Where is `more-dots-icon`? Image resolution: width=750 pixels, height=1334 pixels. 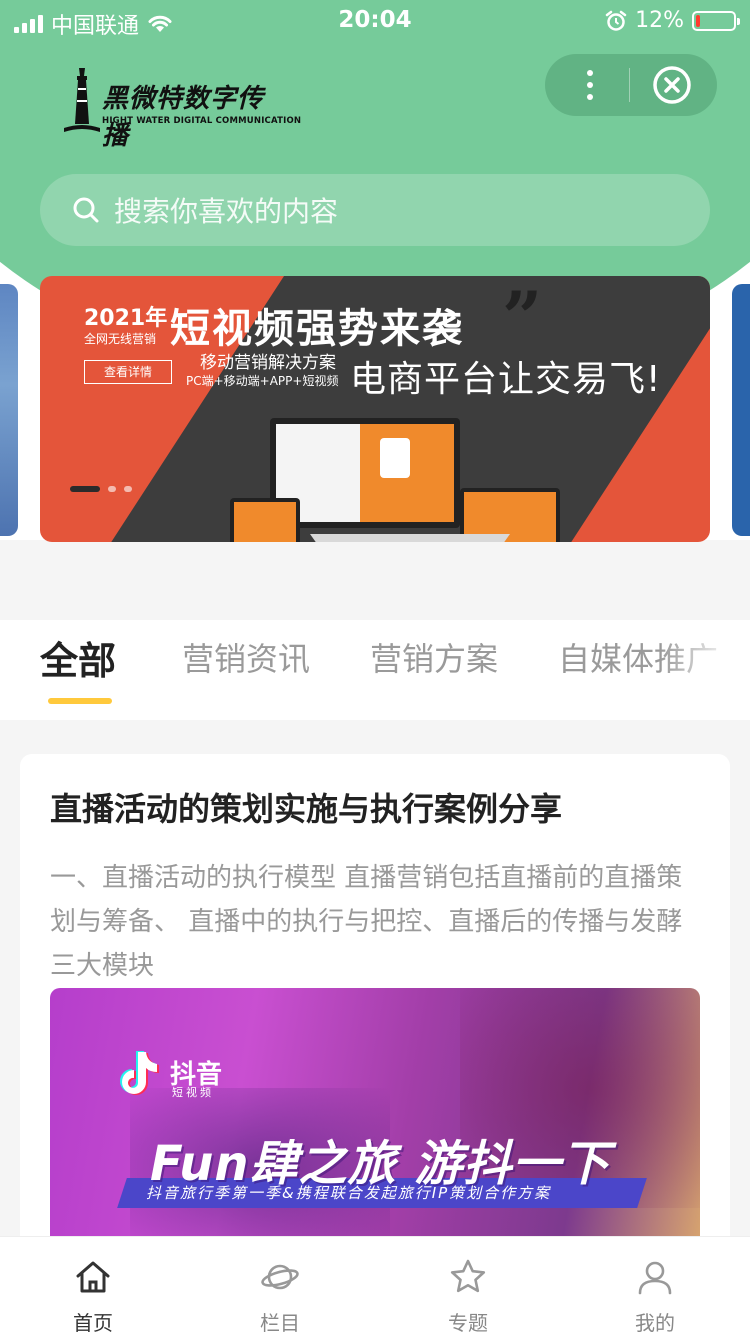 more-dots-icon is located at coordinates (590, 73).